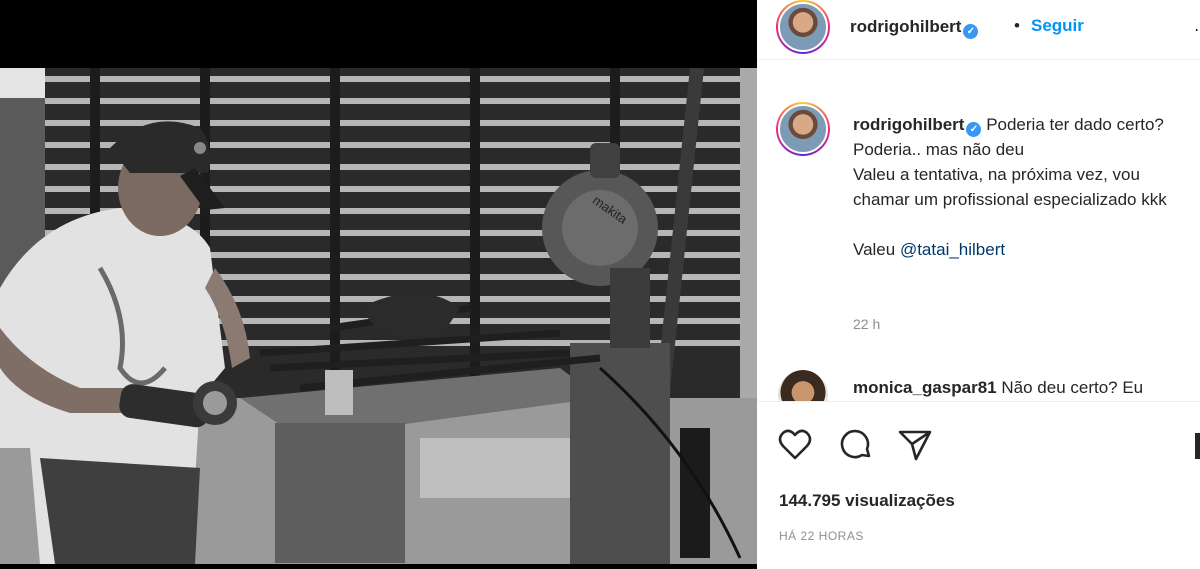 The width and height of the screenshot is (1200, 569). I want to click on comment-text: Não deu certo? Eu, so click(1072, 387).